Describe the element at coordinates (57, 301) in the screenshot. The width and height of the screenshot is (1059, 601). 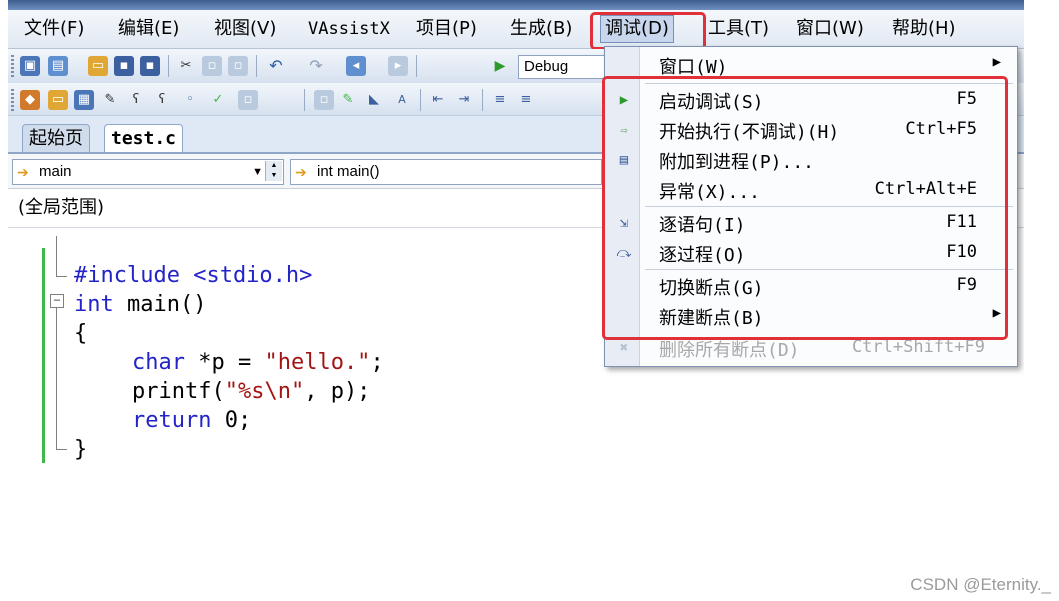
I see `collapse-icon: −` at that location.